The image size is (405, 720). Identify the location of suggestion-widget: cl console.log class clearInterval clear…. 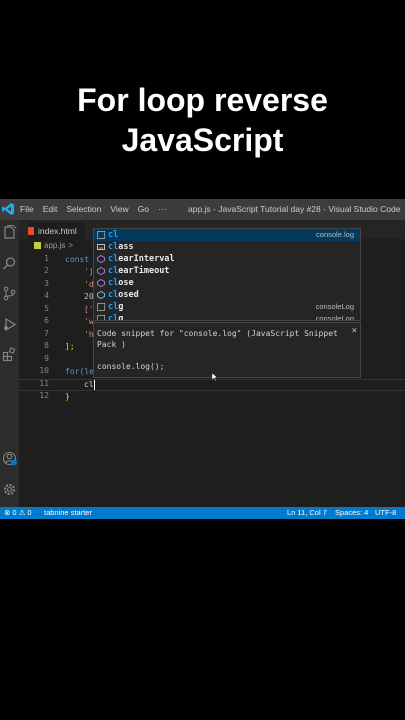
(227, 274).